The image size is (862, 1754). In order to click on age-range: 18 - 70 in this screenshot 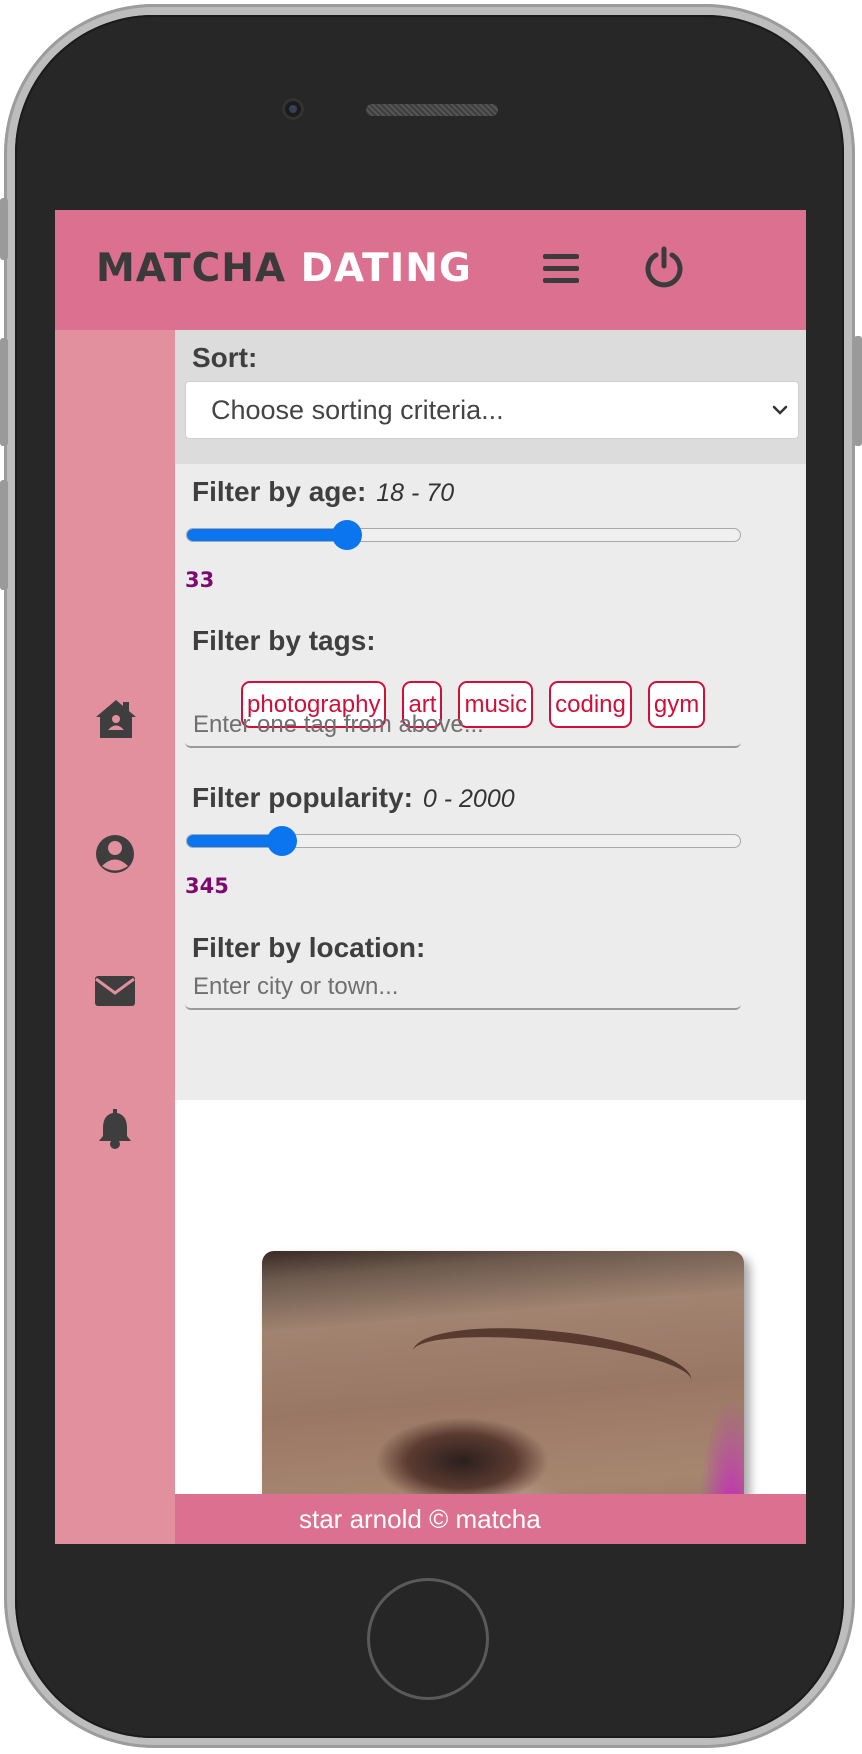, I will do `click(415, 493)`.